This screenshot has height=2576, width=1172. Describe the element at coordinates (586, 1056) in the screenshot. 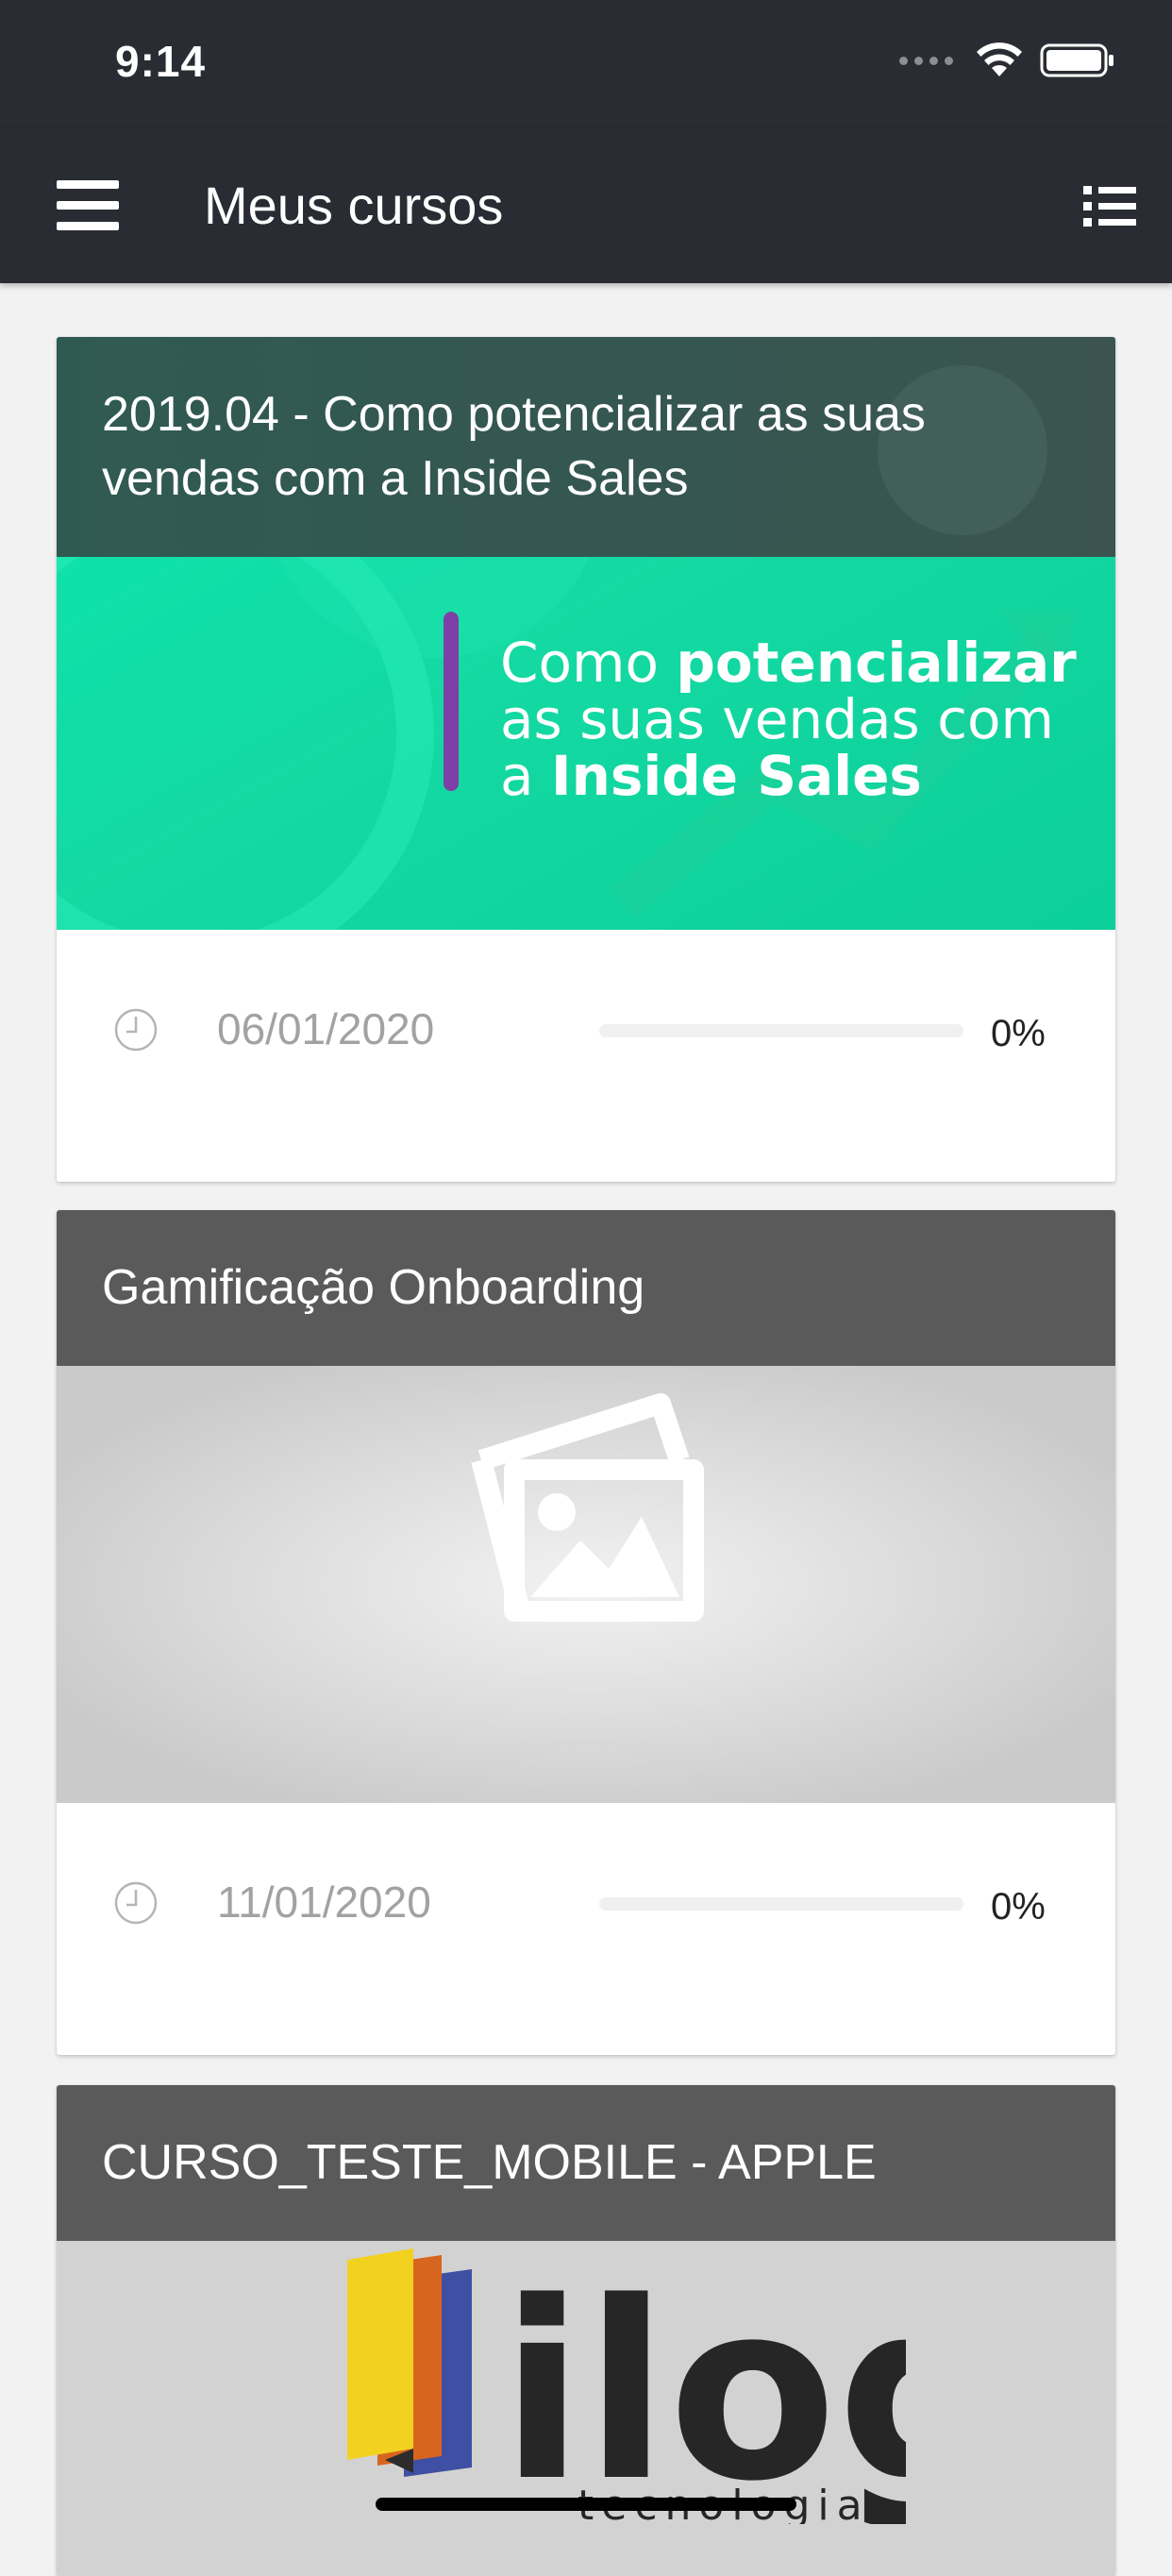

I see `course-footer: 06/01/2020 0%` at that location.